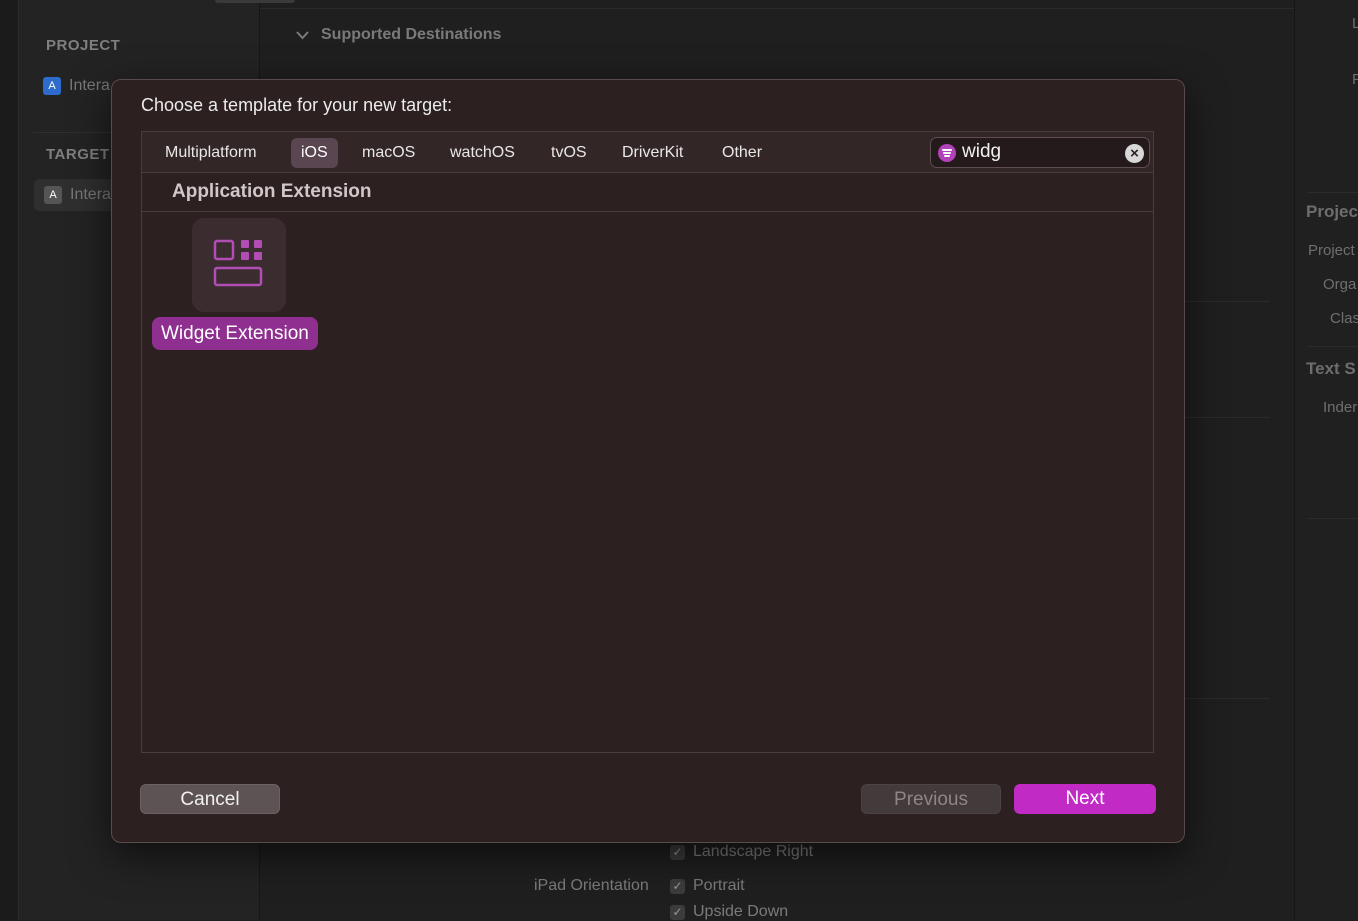 Image resolution: width=1358 pixels, height=921 pixels. Describe the element at coordinates (388, 153) in the screenshot. I see `tab-macos: macOS` at that location.